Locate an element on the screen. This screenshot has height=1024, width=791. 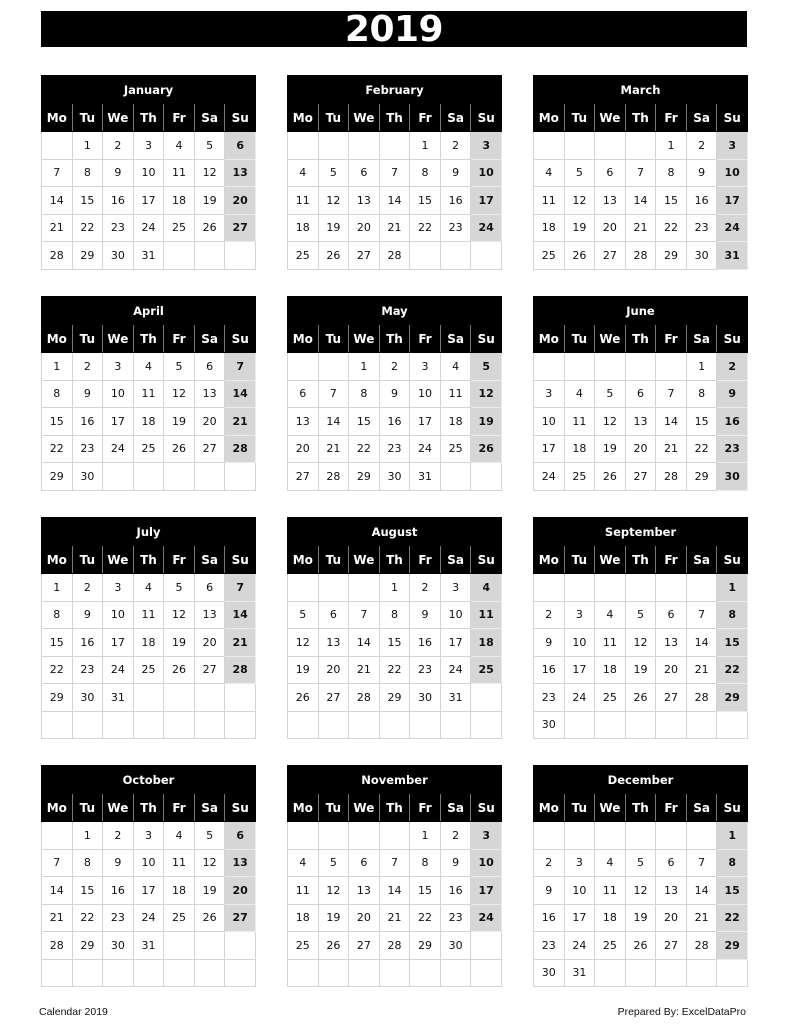
day-cell: 6 is located at coordinates (671, 862).